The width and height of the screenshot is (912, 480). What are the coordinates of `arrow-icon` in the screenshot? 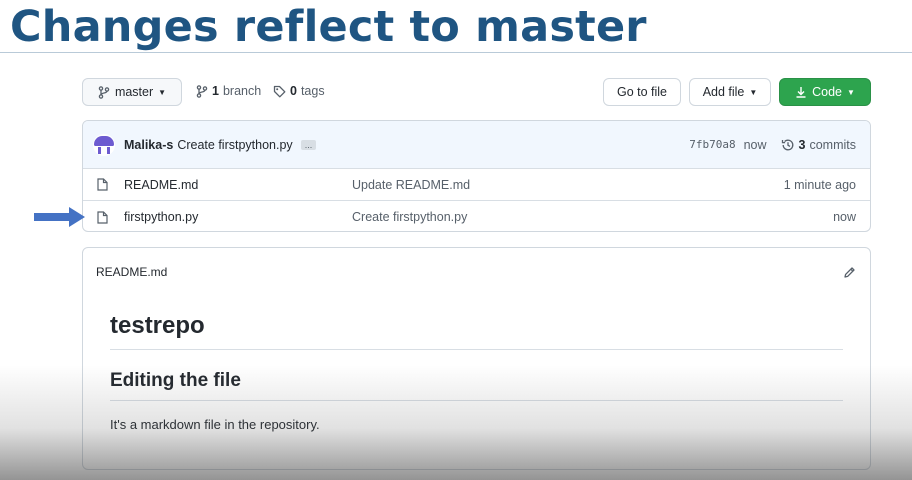 It's located at (60, 219).